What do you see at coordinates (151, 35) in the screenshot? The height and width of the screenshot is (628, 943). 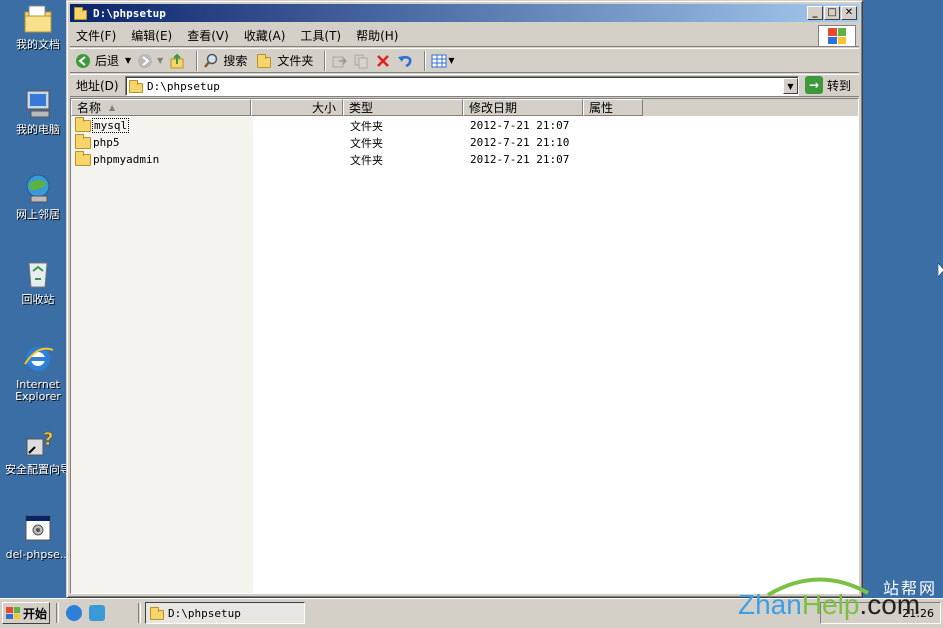 I see `menu-edit: 编辑(E)` at bounding box center [151, 35].